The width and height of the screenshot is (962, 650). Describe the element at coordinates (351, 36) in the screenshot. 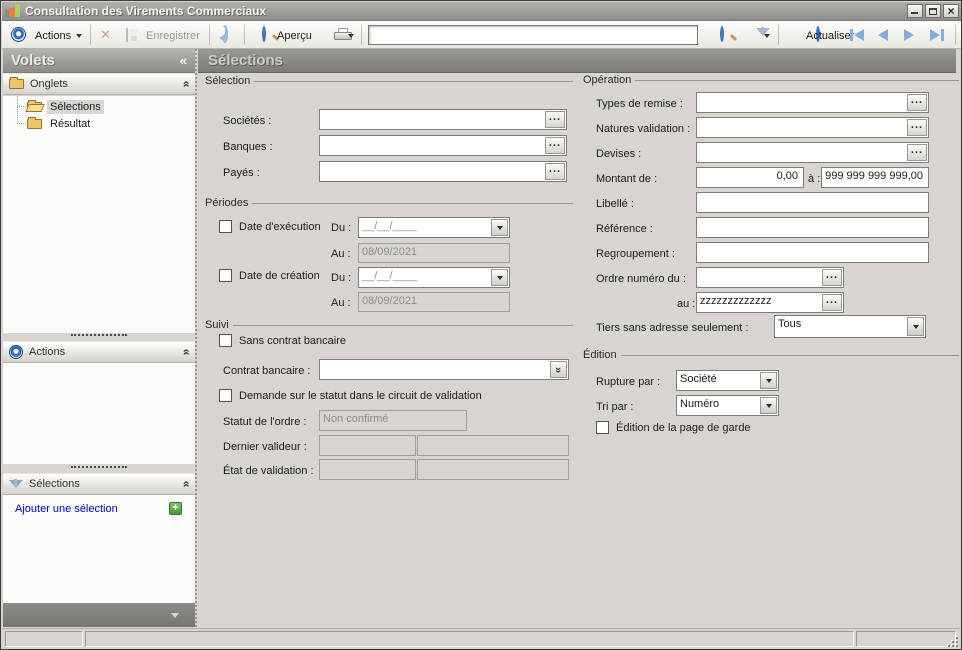

I see `print-caret-icon` at that location.